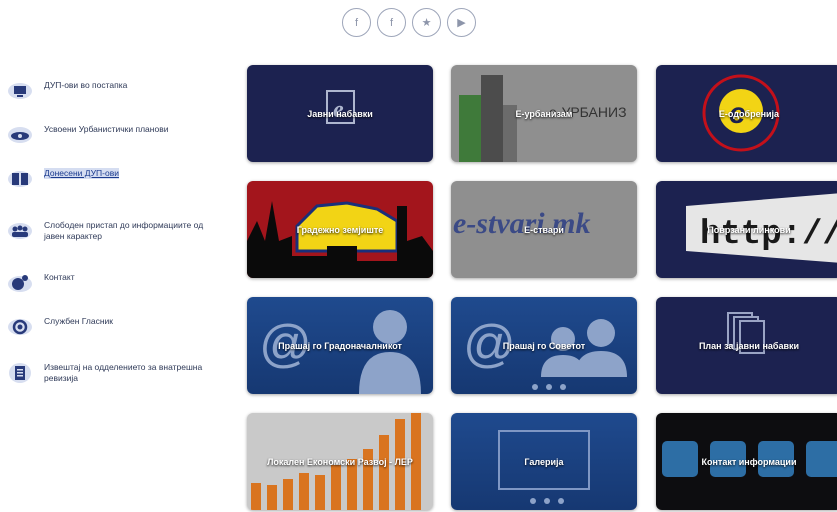  I want to click on tile-label: План за јавни набавки, so click(749, 345).